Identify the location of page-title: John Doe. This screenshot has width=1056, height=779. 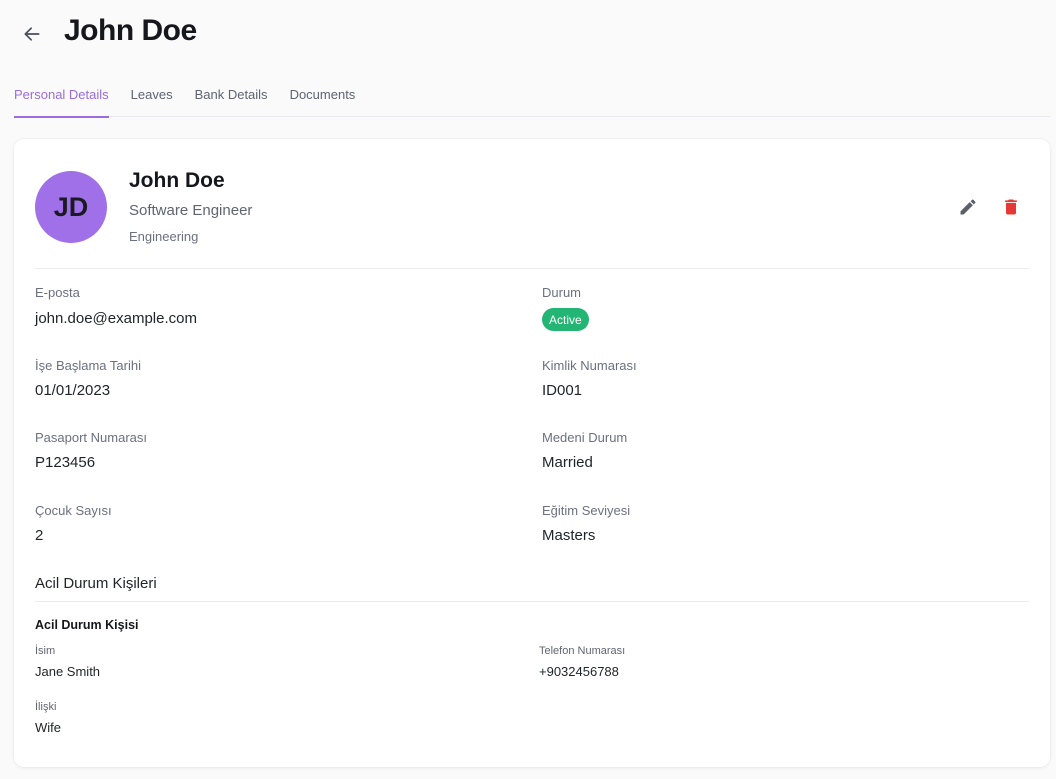
(130, 30).